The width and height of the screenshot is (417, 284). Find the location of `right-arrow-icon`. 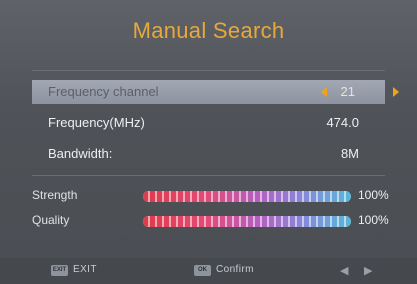

right-arrow-icon is located at coordinates (396, 92).